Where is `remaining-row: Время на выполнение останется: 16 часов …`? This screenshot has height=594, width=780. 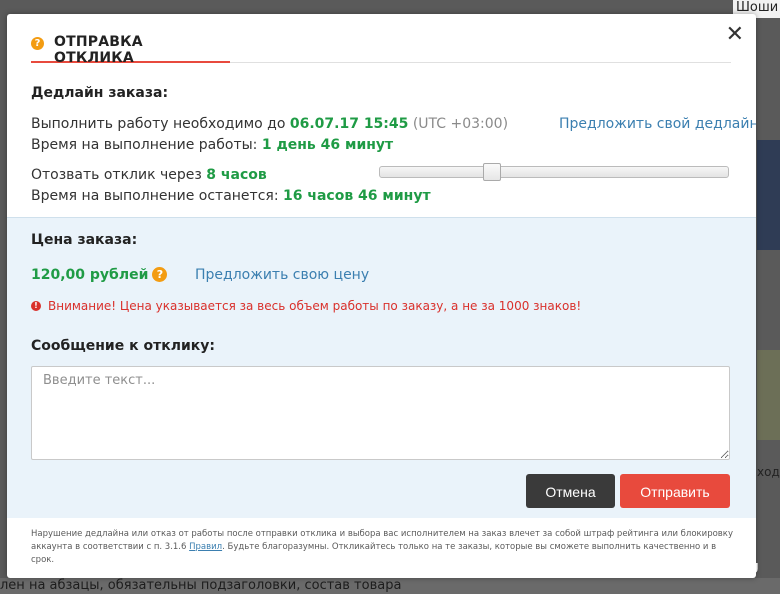
remaining-row: Время на выполнение останется: 16 часов … is located at coordinates (231, 196).